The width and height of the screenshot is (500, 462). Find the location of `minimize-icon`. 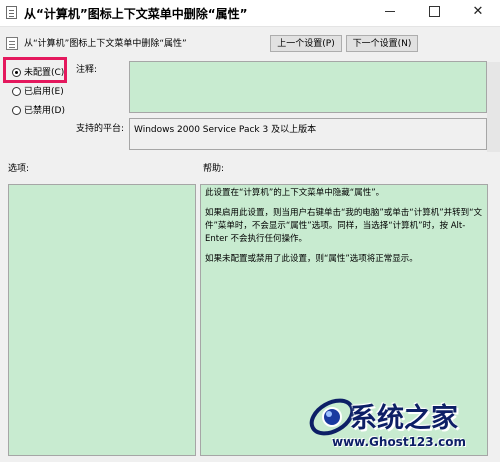

minimize-icon is located at coordinates (390, 11).